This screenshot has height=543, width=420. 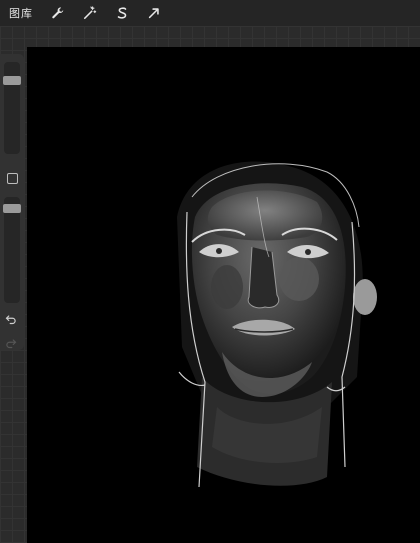 What do you see at coordinates (122, 13) in the screenshot?
I see `selection-s-icon` at bounding box center [122, 13].